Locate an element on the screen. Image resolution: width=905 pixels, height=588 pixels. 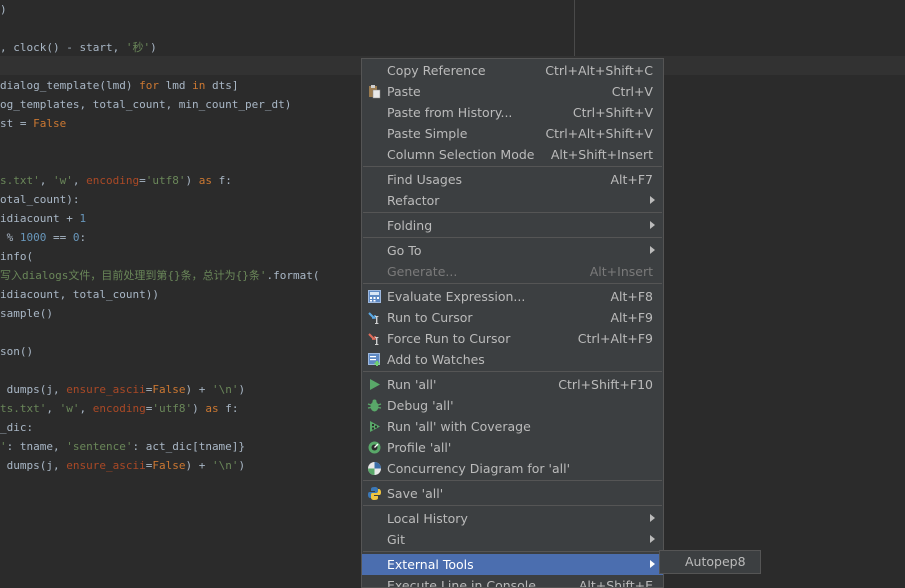
menu-item-label: Profile 'all' is located at coordinates (419, 447).